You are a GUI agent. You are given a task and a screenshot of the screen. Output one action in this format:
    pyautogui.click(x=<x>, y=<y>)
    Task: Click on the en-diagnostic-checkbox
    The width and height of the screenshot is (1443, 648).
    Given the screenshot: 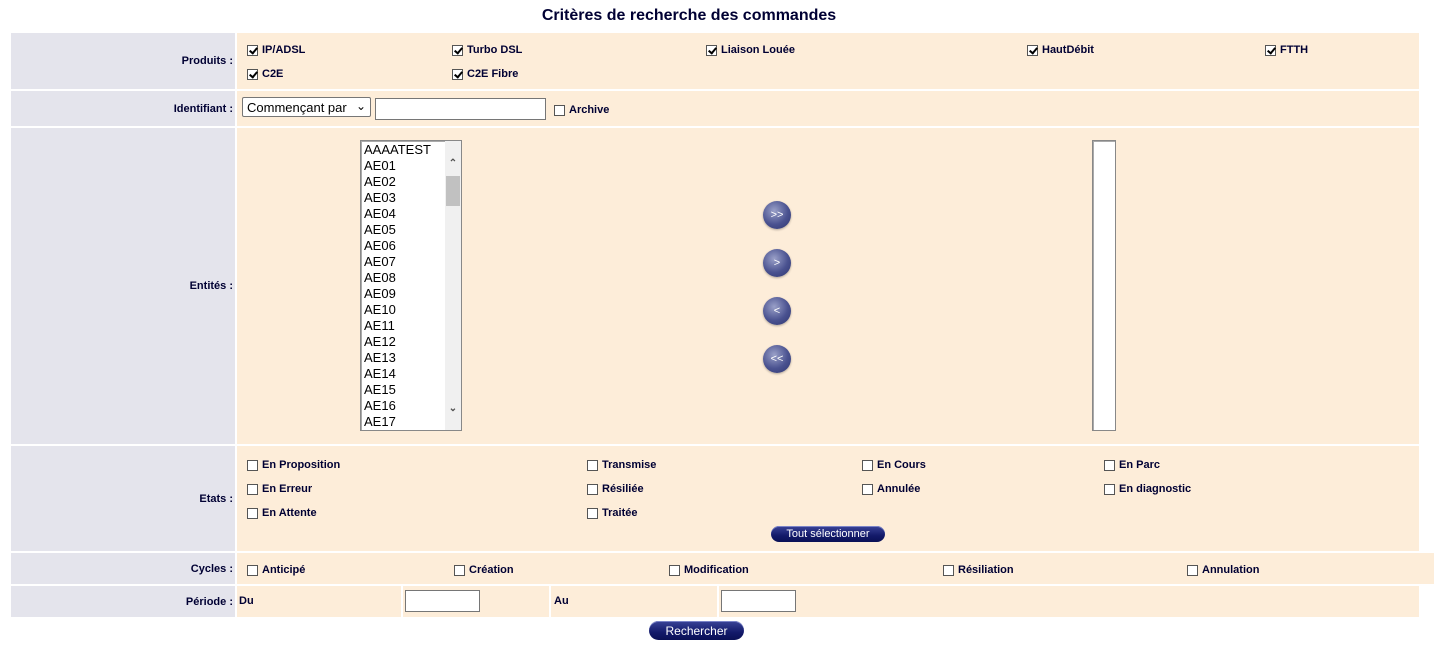 What is the action you would take?
    pyautogui.click(x=1109, y=489)
    